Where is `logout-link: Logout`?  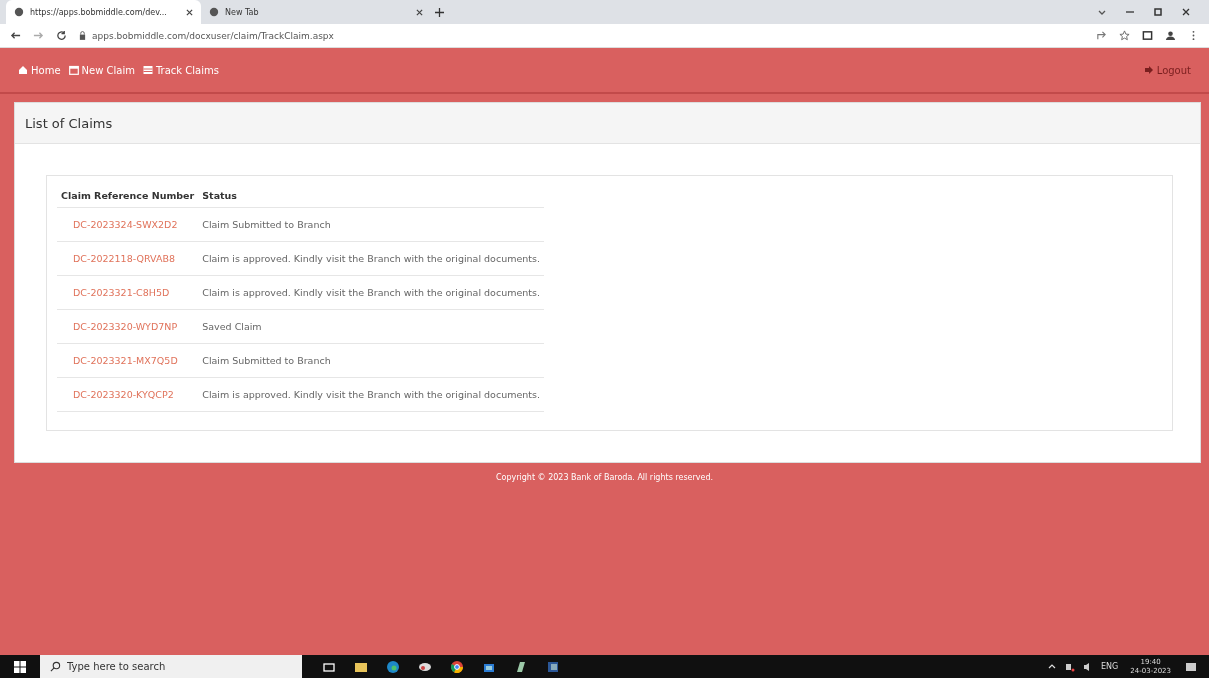 logout-link: Logout is located at coordinates (1167, 70).